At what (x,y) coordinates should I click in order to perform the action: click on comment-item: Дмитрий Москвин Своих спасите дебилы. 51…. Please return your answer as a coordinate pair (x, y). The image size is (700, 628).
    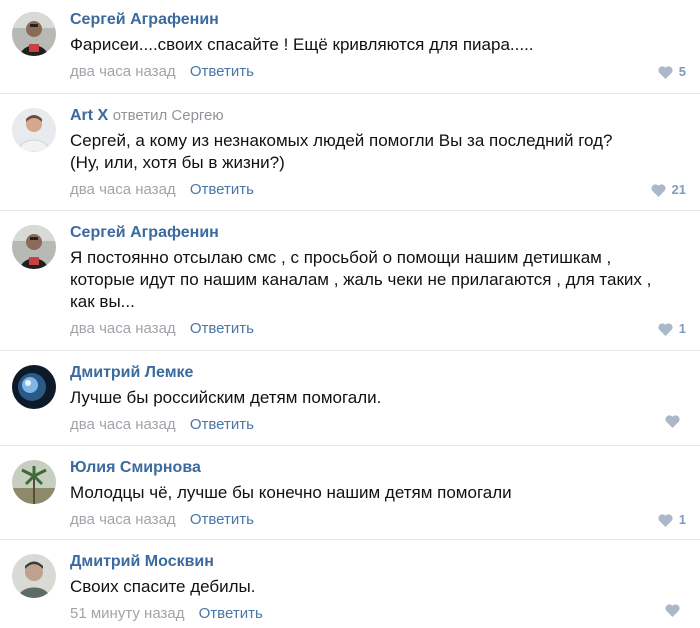
    Looking at the image, I should click on (350, 584).